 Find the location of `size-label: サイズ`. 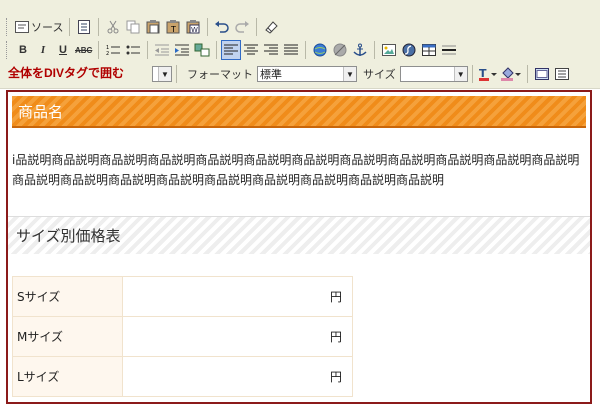

size-label: サイズ is located at coordinates (379, 75).